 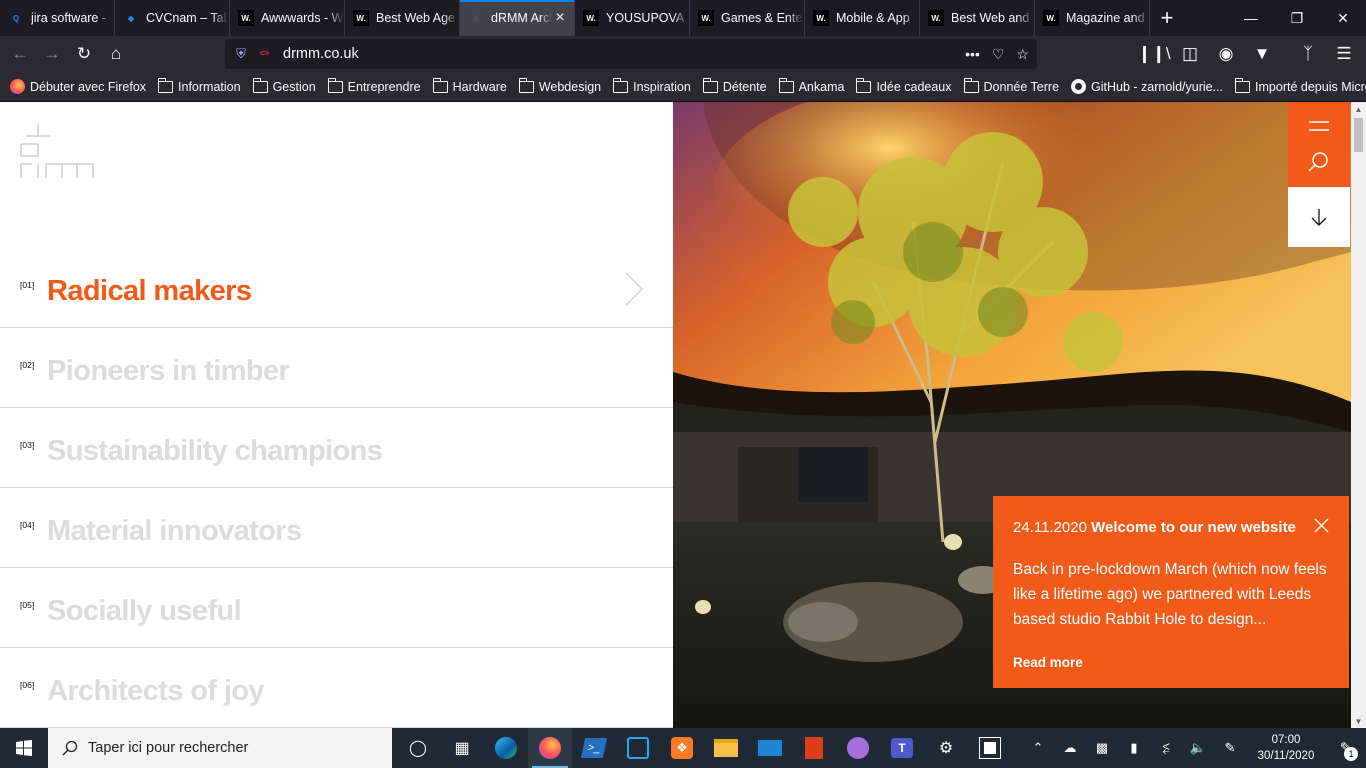 I want to click on back-button: ←, so click(x=20, y=54).